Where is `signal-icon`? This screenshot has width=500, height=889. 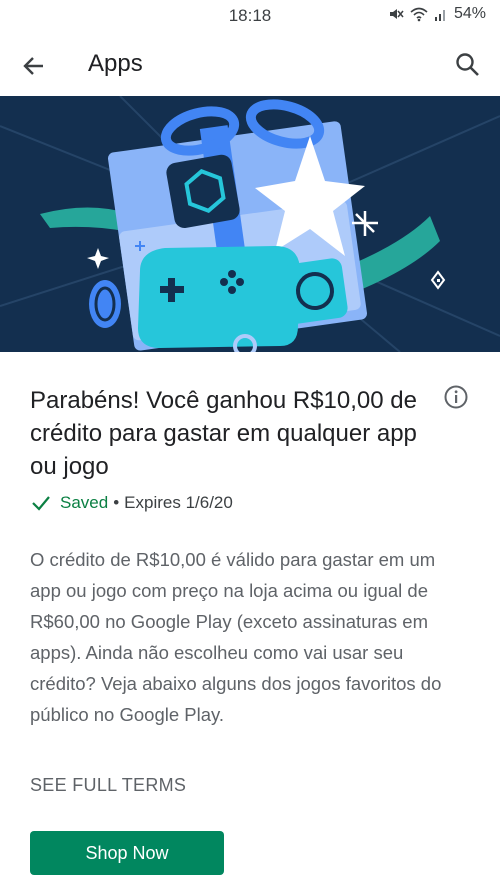 signal-icon is located at coordinates (441, 14).